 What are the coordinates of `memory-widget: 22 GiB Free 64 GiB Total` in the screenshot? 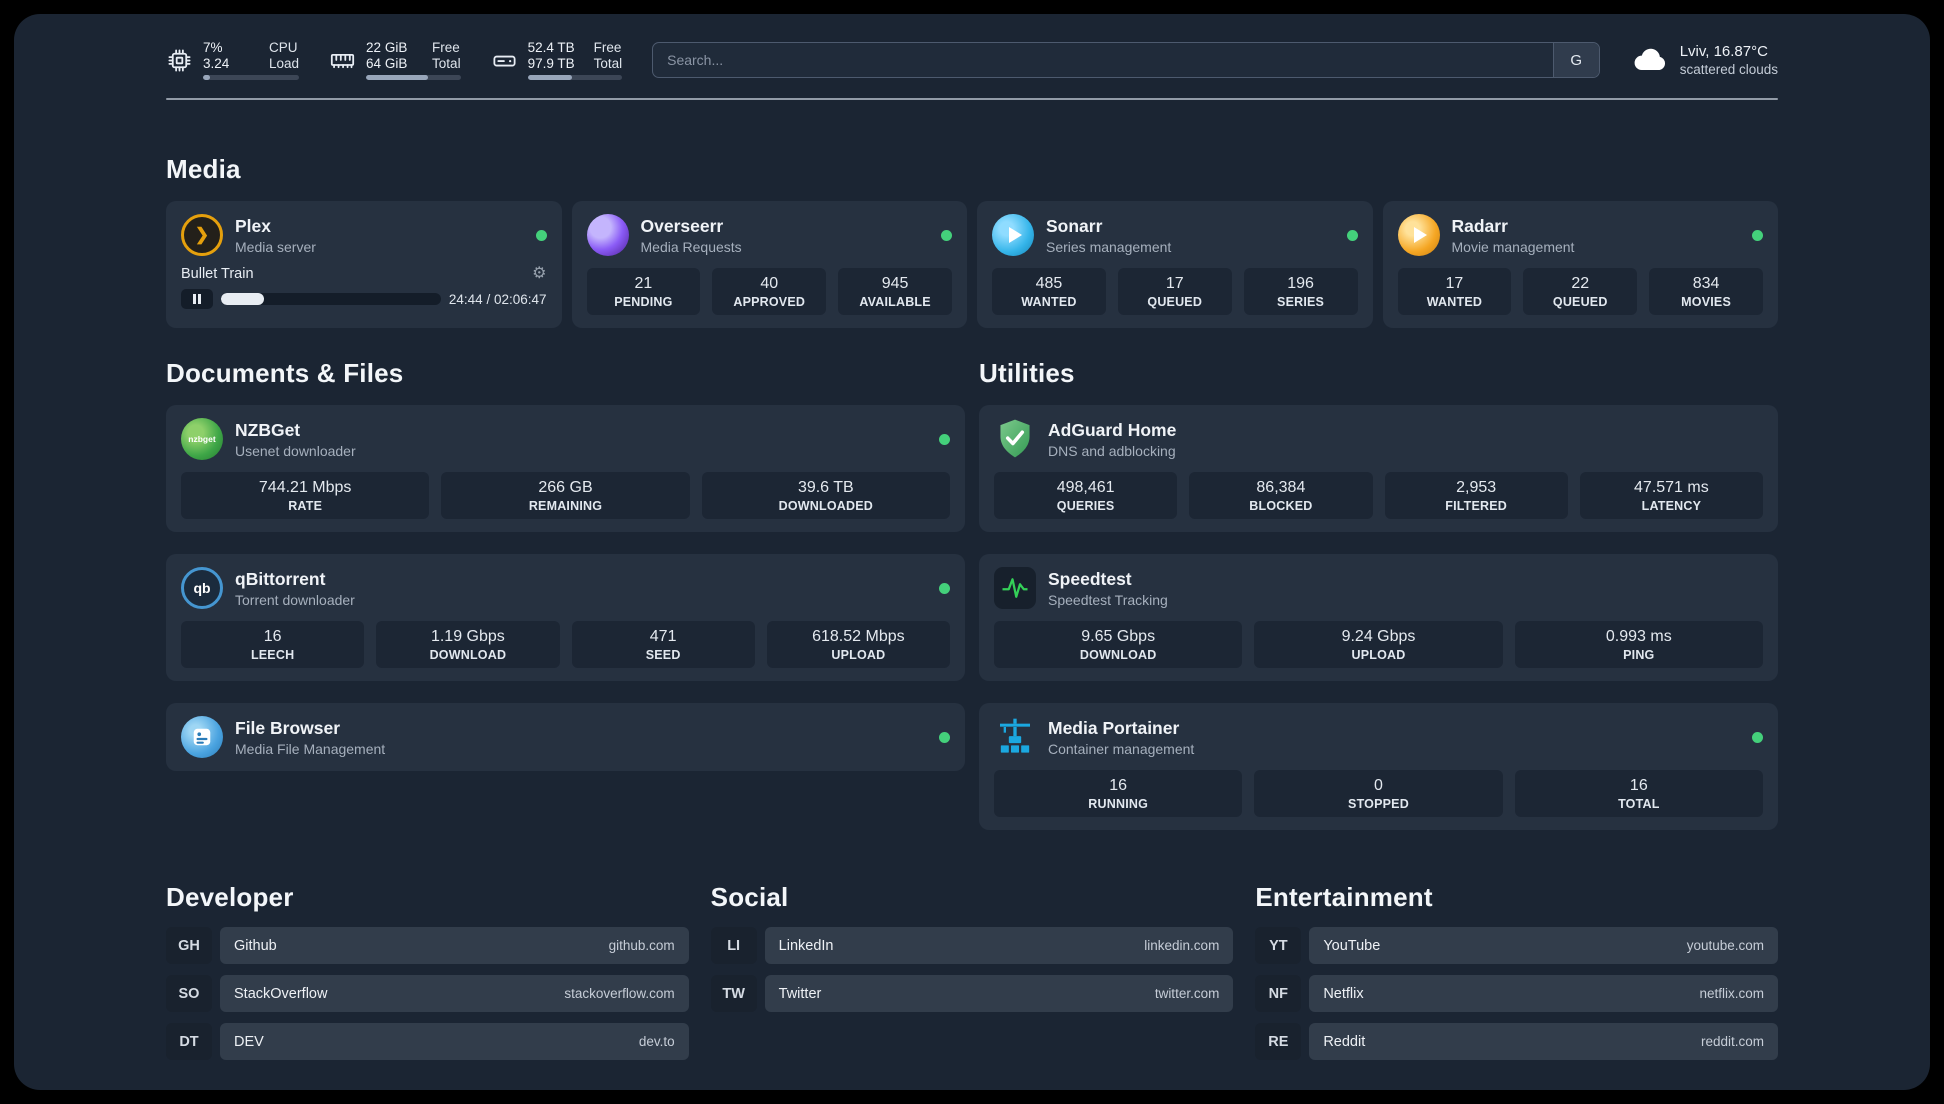 It's located at (395, 60).